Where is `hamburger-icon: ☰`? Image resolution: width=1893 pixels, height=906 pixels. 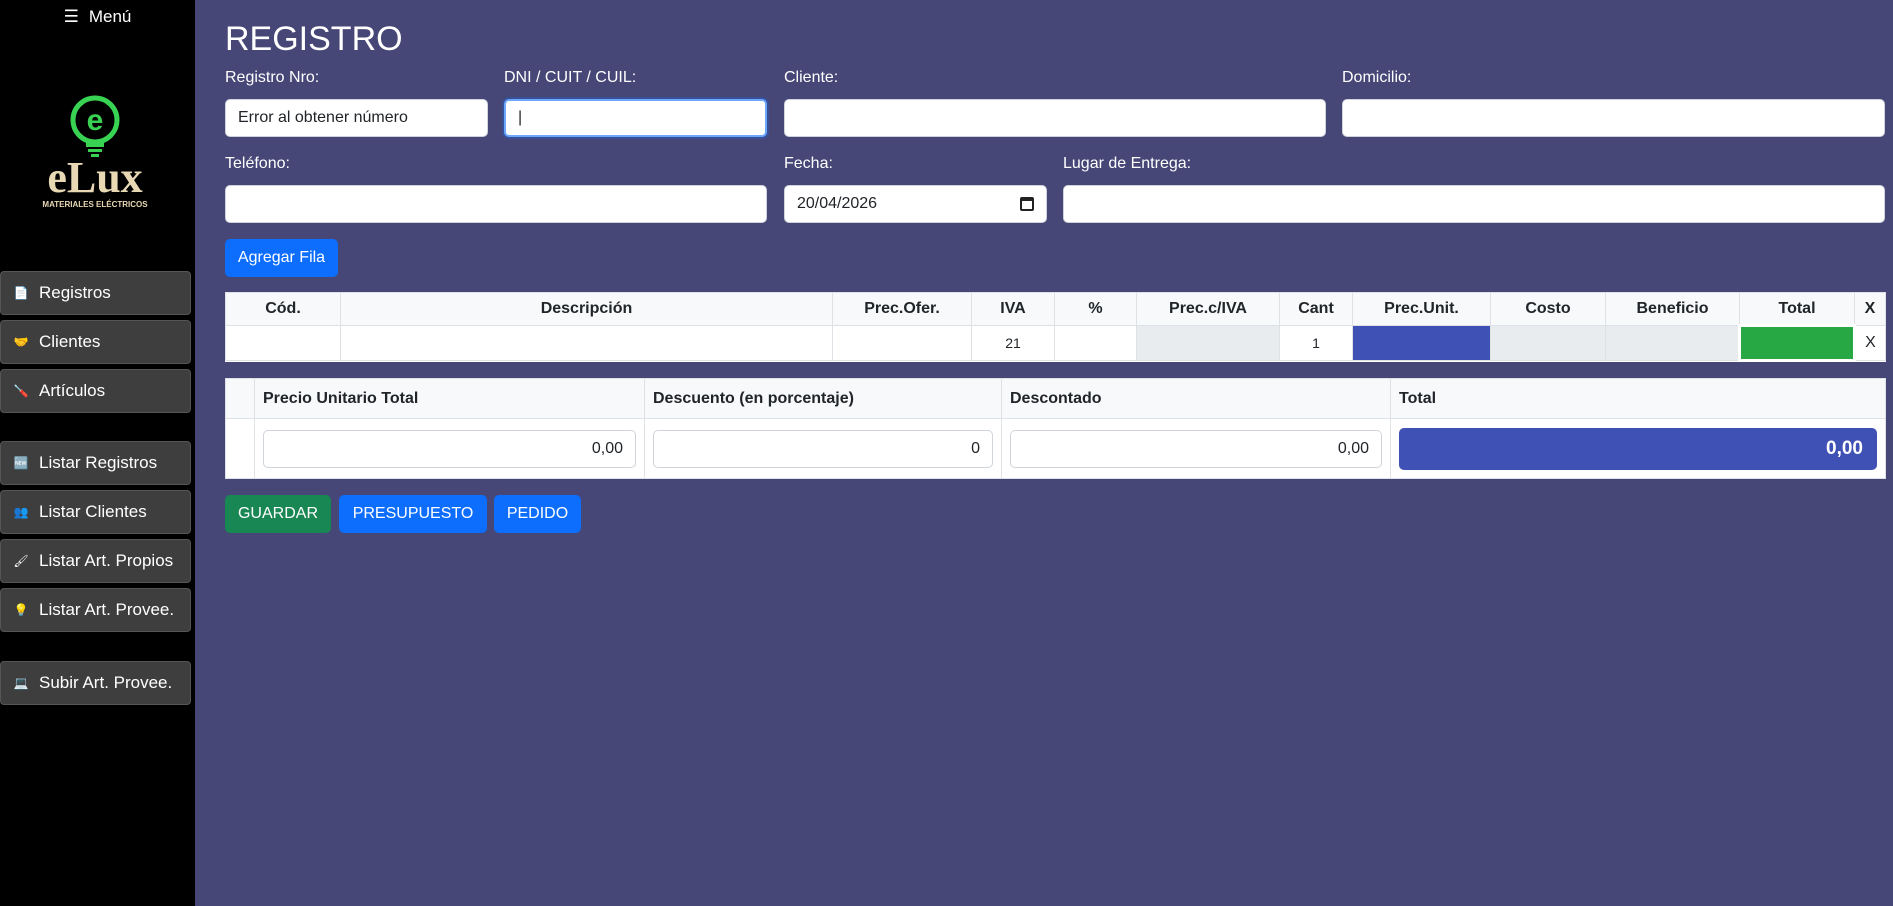 hamburger-icon: ☰ is located at coordinates (71, 16).